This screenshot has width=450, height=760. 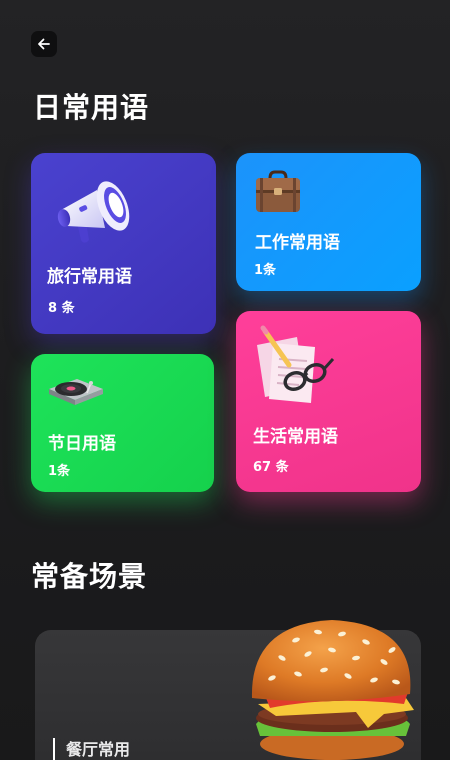 What do you see at coordinates (89, 576) in the screenshot?
I see `section-title-scenes: 常备场景` at bounding box center [89, 576].